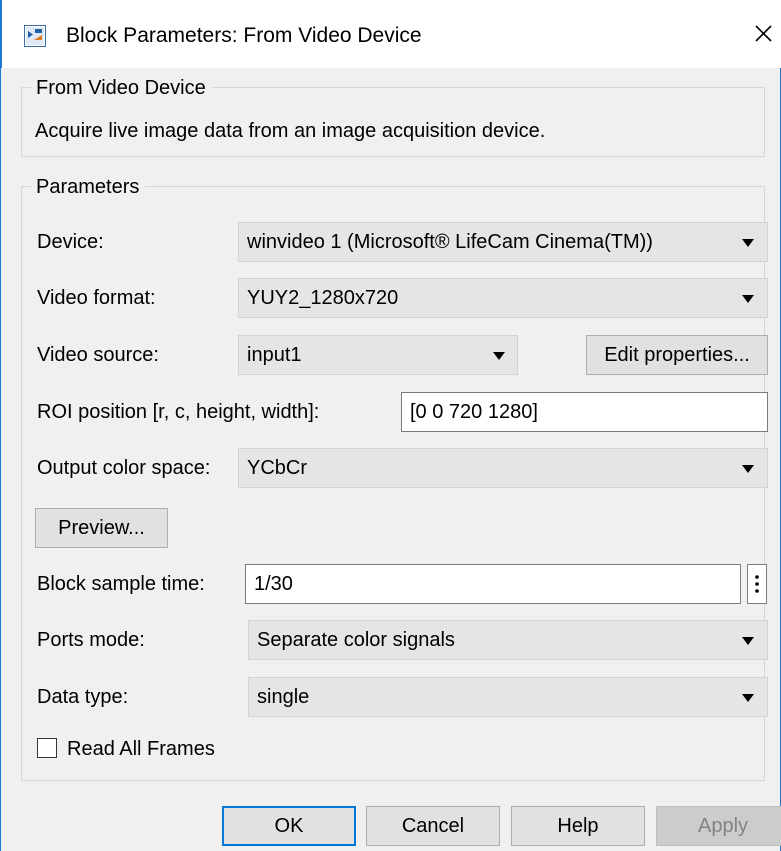 This screenshot has width=781, height=851. Describe the element at coordinates (283, 697) in the screenshot. I see `data-type-value: single` at that location.